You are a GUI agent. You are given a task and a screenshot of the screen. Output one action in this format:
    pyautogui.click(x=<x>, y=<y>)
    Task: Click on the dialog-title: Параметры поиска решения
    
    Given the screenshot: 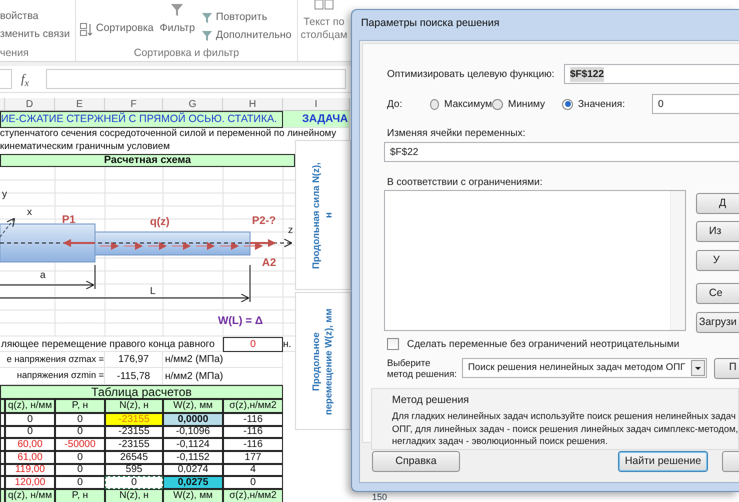 What is the action you would take?
    pyautogui.click(x=430, y=23)
    